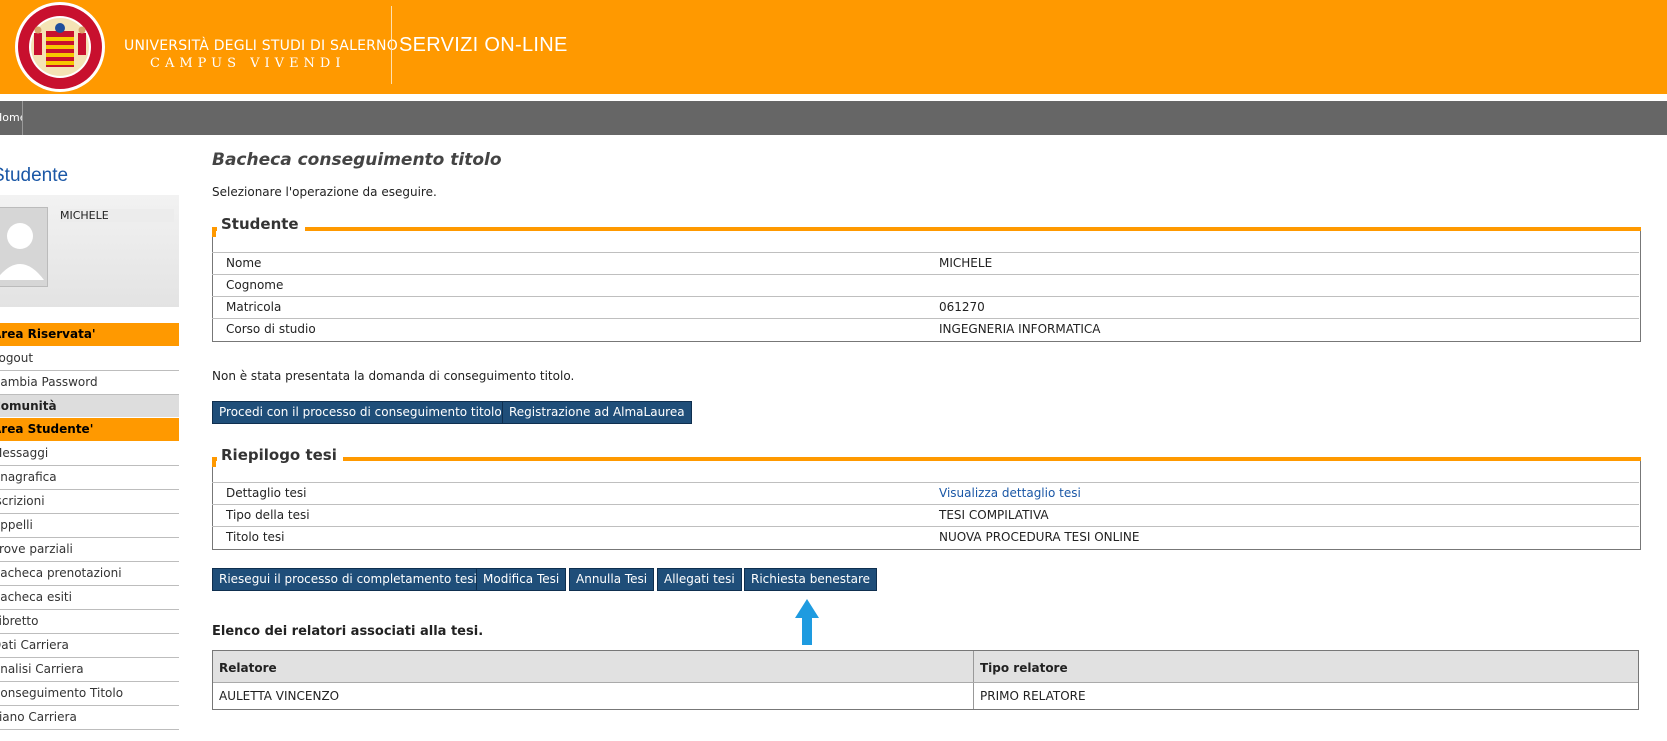 The image size is (1667, 741). I want to click on sidebar-item-bacheca-prenotazioni: Bacheca prenotazioni, so click(89, 574).